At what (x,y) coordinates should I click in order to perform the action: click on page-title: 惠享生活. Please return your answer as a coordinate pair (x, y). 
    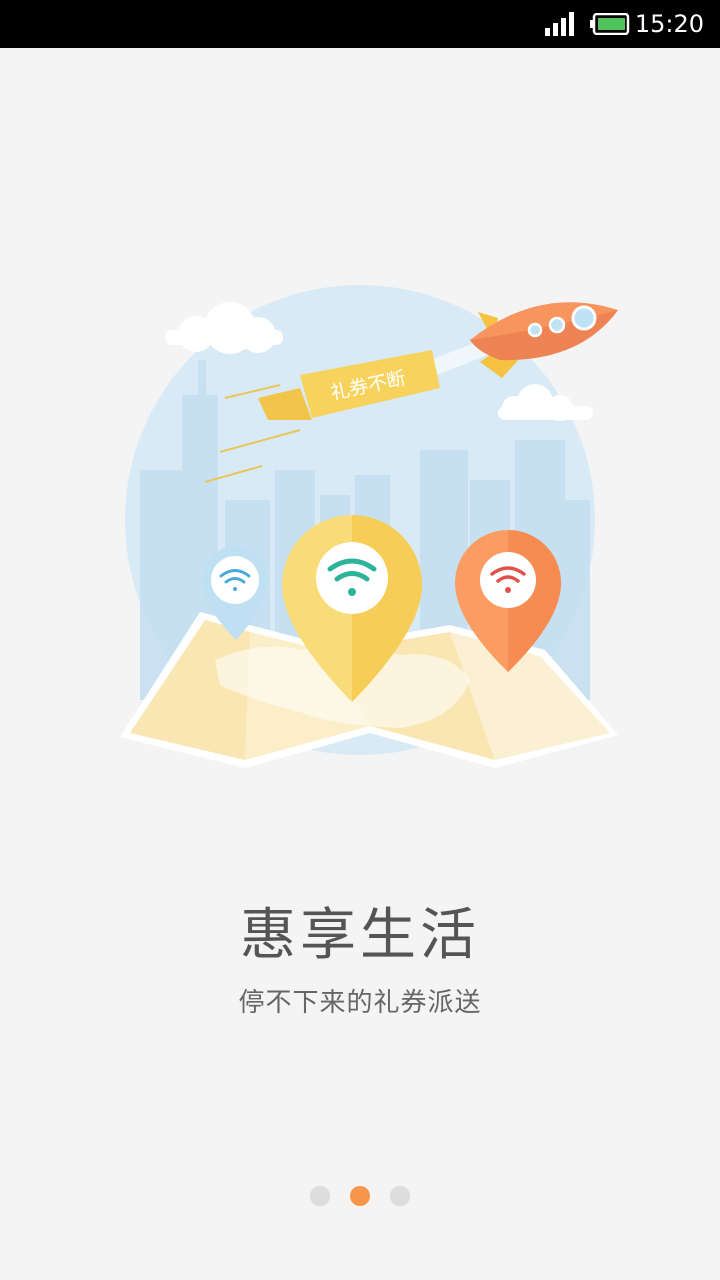
    Looking at the image, I should click on (360, 935).